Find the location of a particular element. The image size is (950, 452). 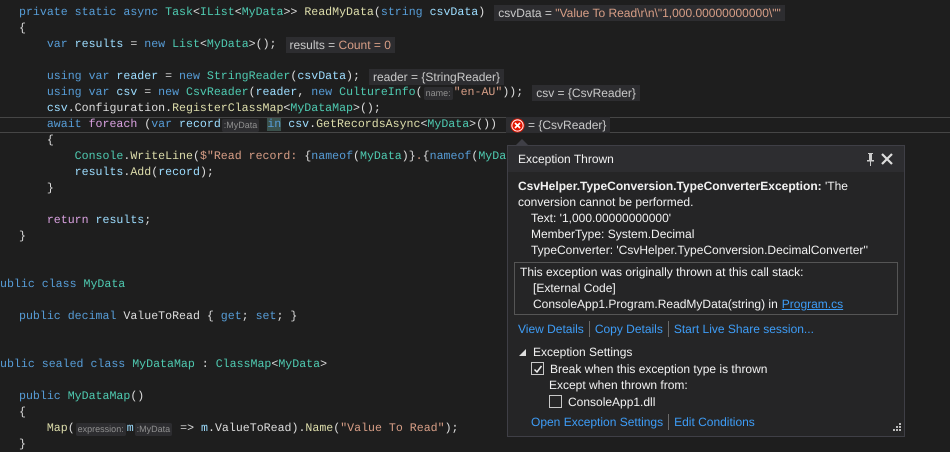

code-text: in csv.GetRecordsAsync<MyData>()) is located at coordinates (382, 125).